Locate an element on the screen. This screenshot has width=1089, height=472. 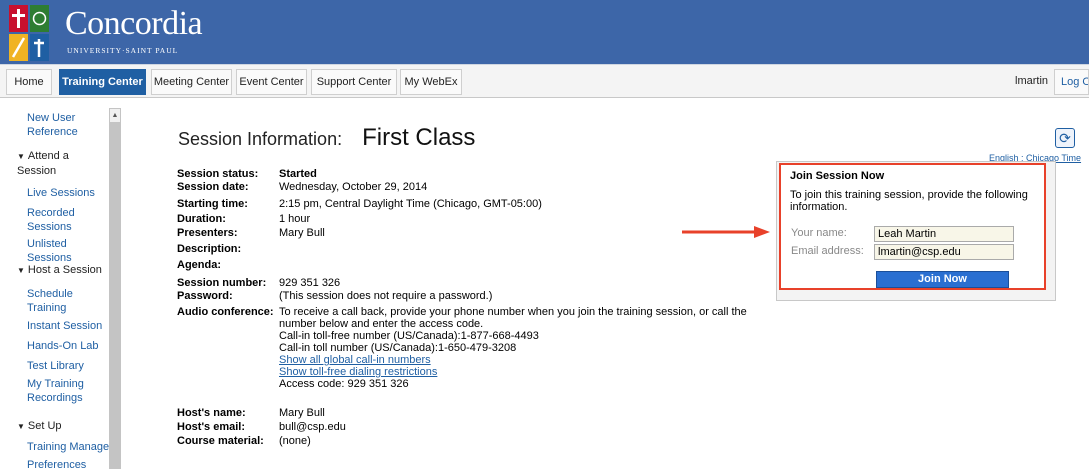
join-now-button: Join Now is located at coordinates (942, 279).